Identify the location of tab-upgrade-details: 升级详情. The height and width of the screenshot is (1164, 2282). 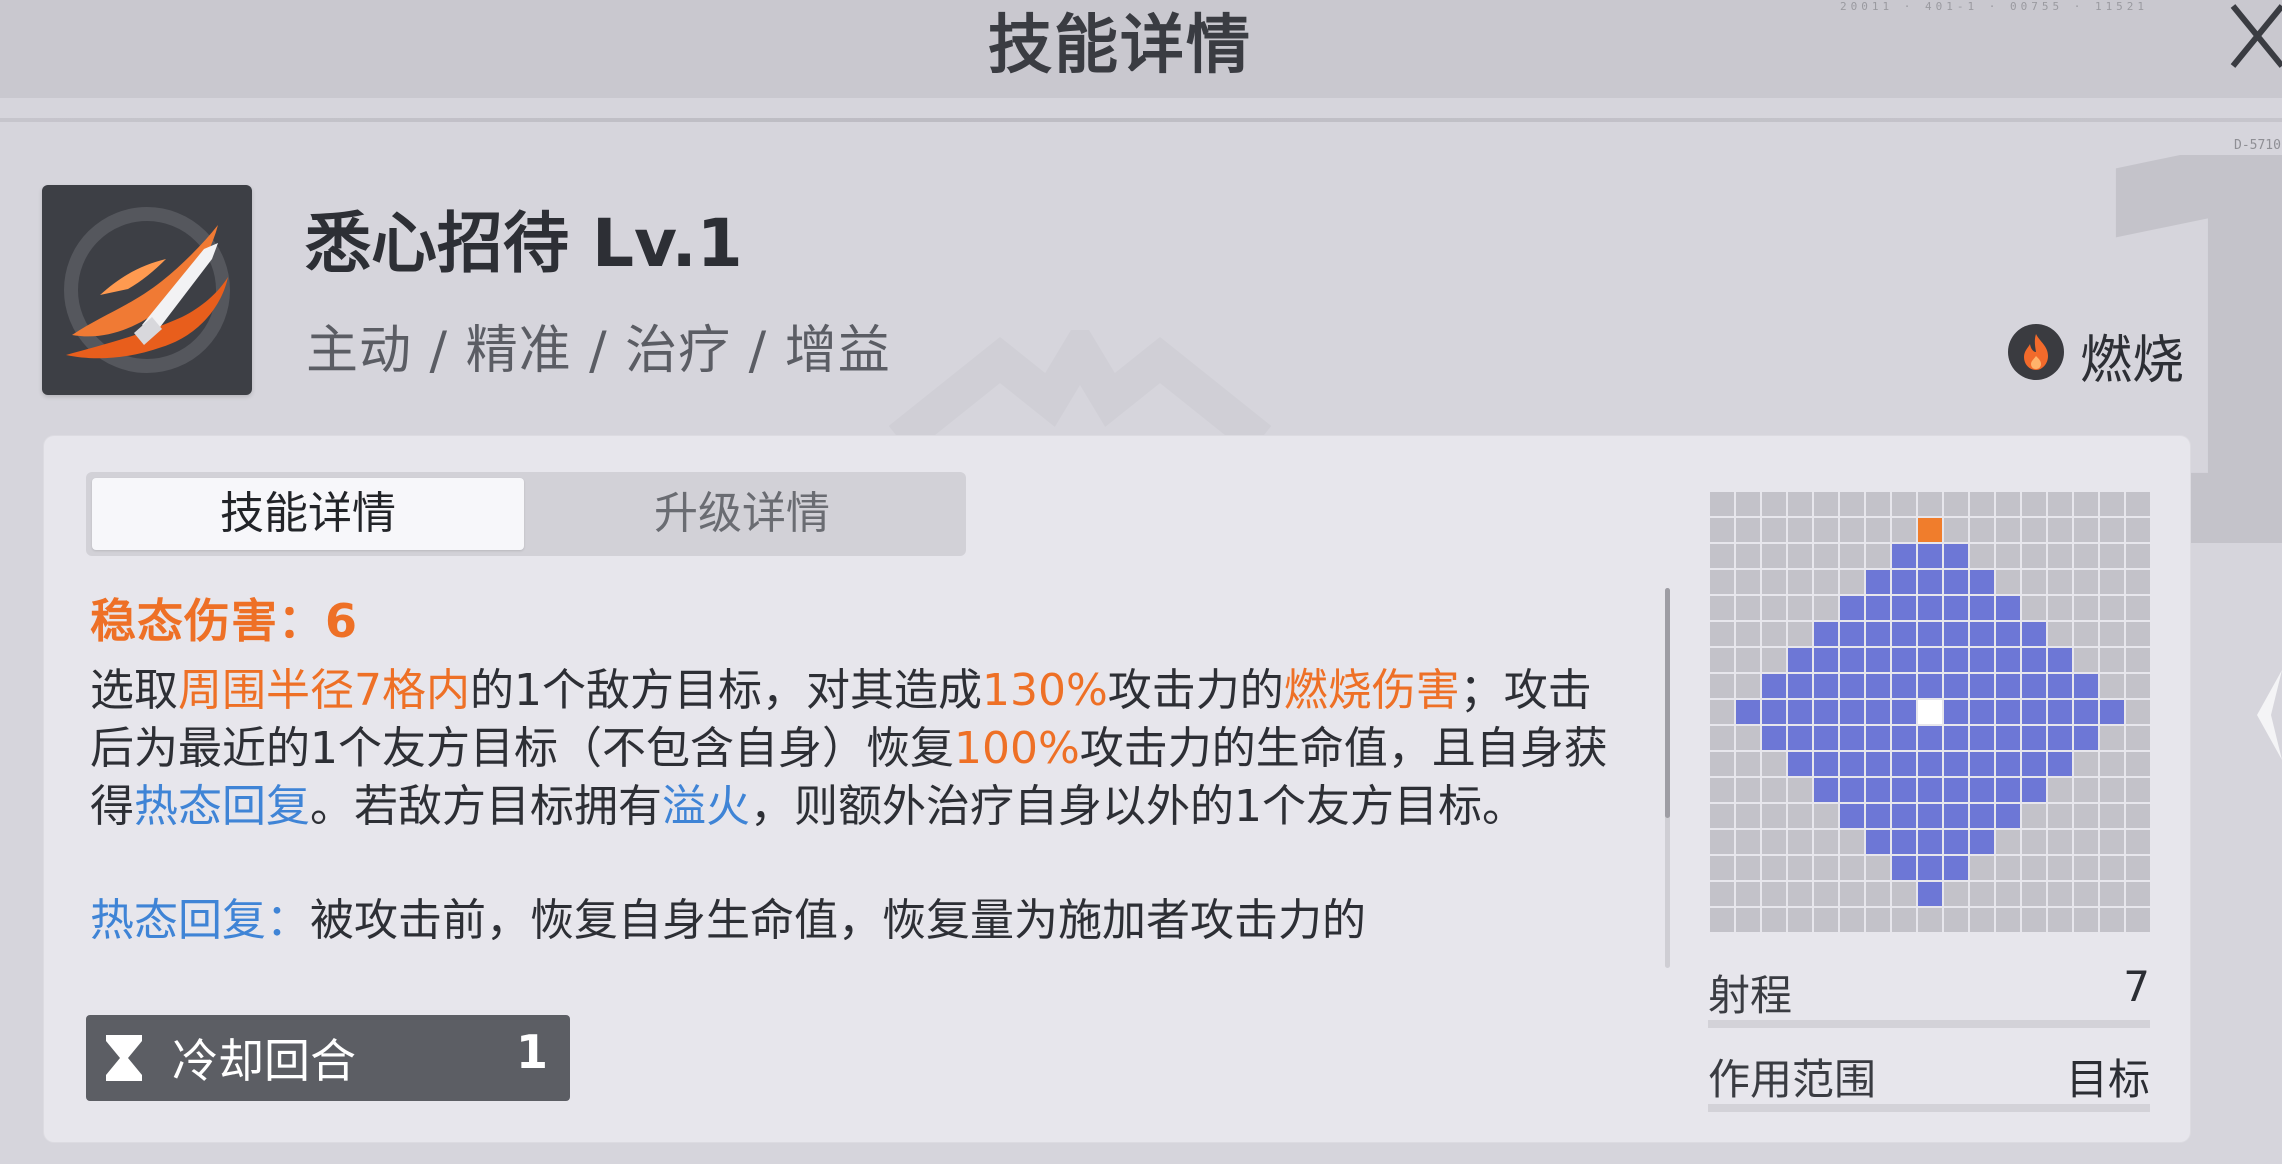
(742, 514).